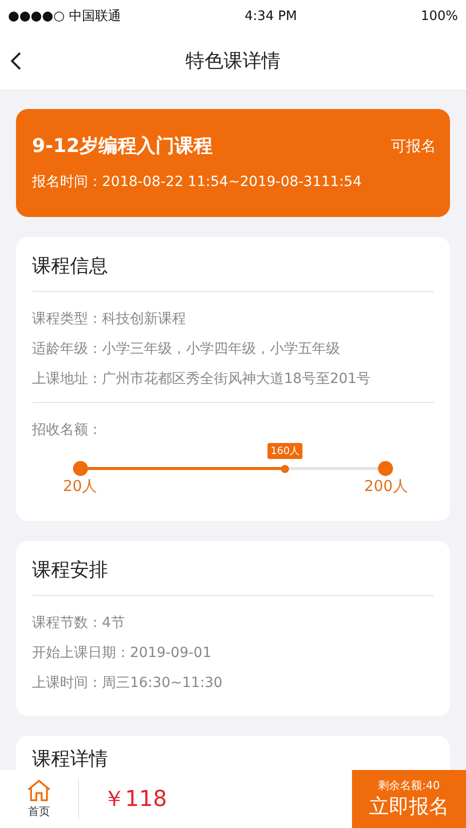 This screenshot has height=828, width=466. Describe the element at coordinates (233, 575) in the screenshot. I see `section-heading: 课程安排` at that location.